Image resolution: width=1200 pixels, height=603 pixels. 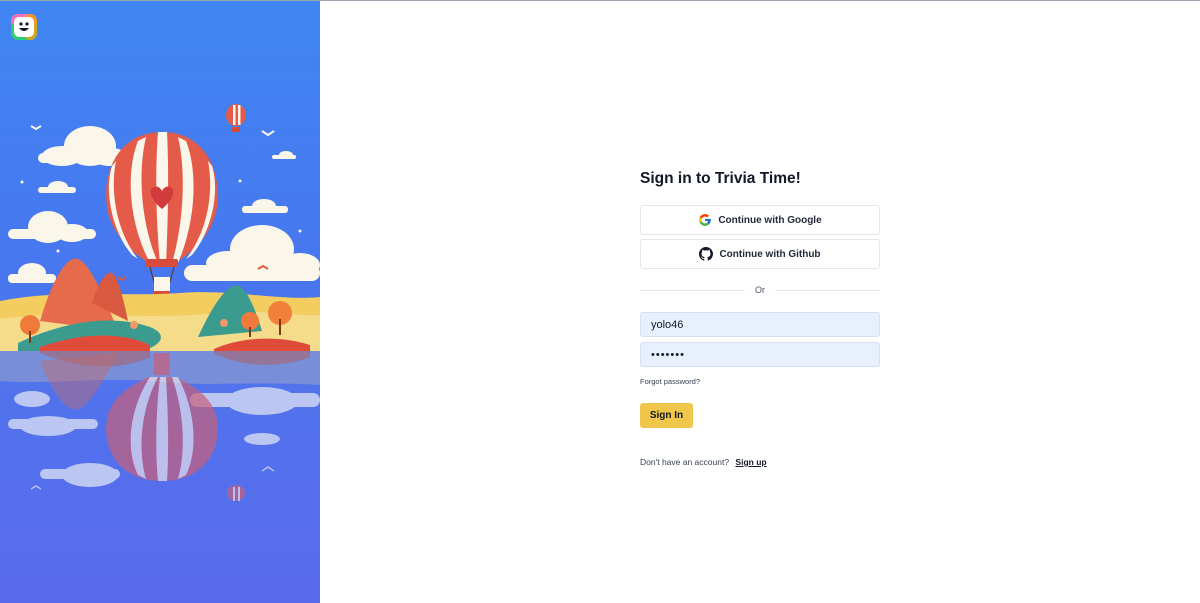 I want to click on sign-in-button: Sign In, so click(x=666, y=415).